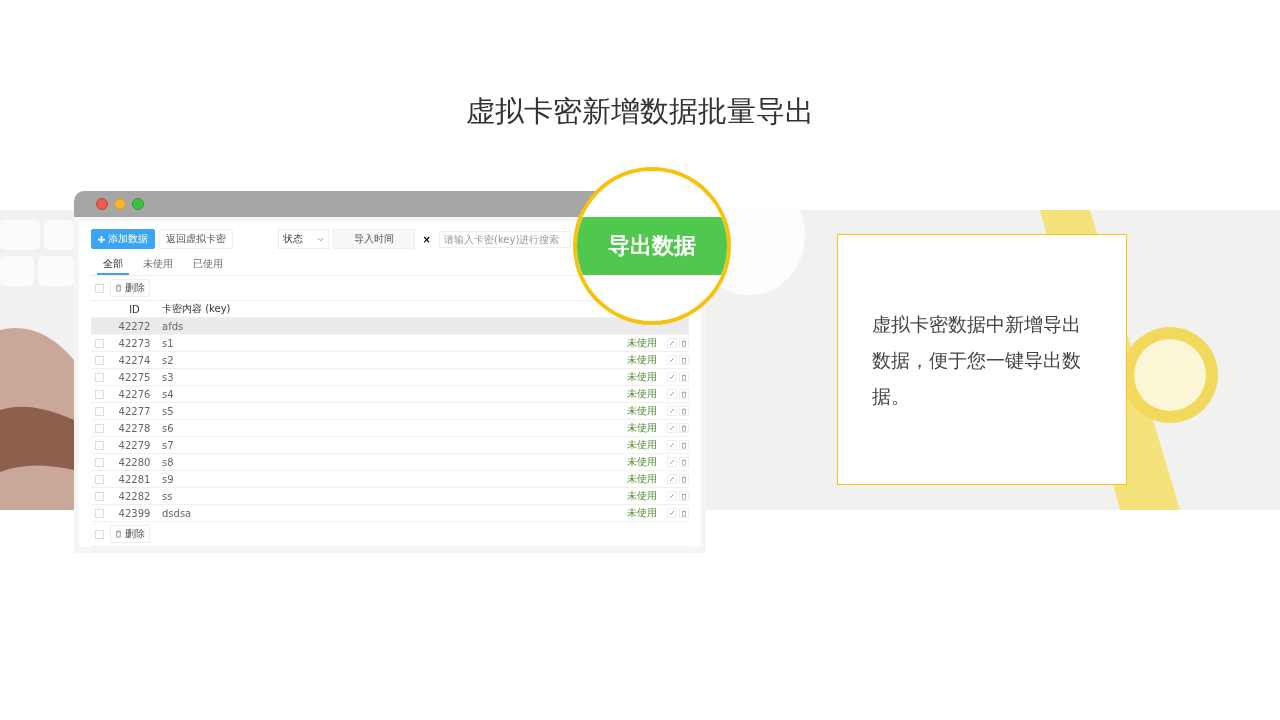  I want to click on table-cell: 42272, so click(134, 326).